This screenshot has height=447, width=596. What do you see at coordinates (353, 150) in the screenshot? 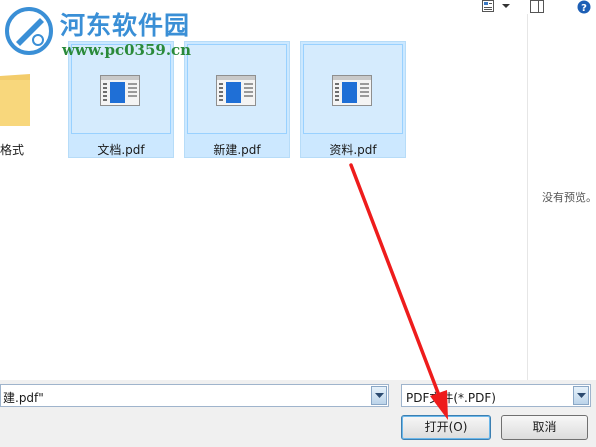
I see `file-name: 资料.pdf` at bounding box center [353, 150].